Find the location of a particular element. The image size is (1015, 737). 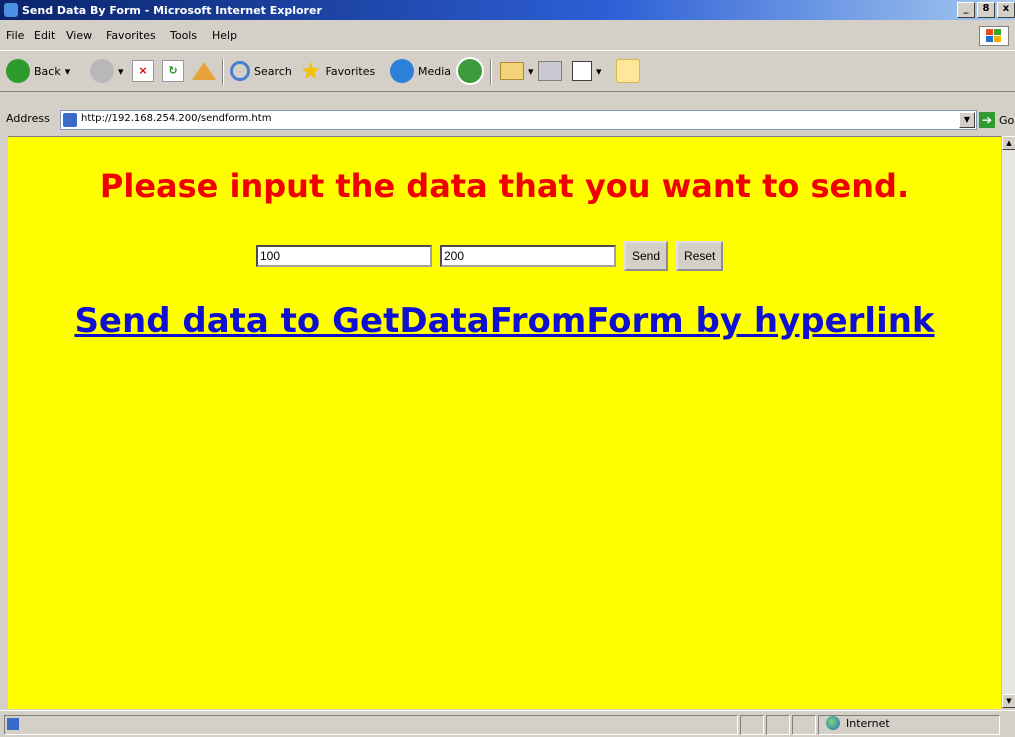

windows-logo-icon is located at coordinates (994, 36).